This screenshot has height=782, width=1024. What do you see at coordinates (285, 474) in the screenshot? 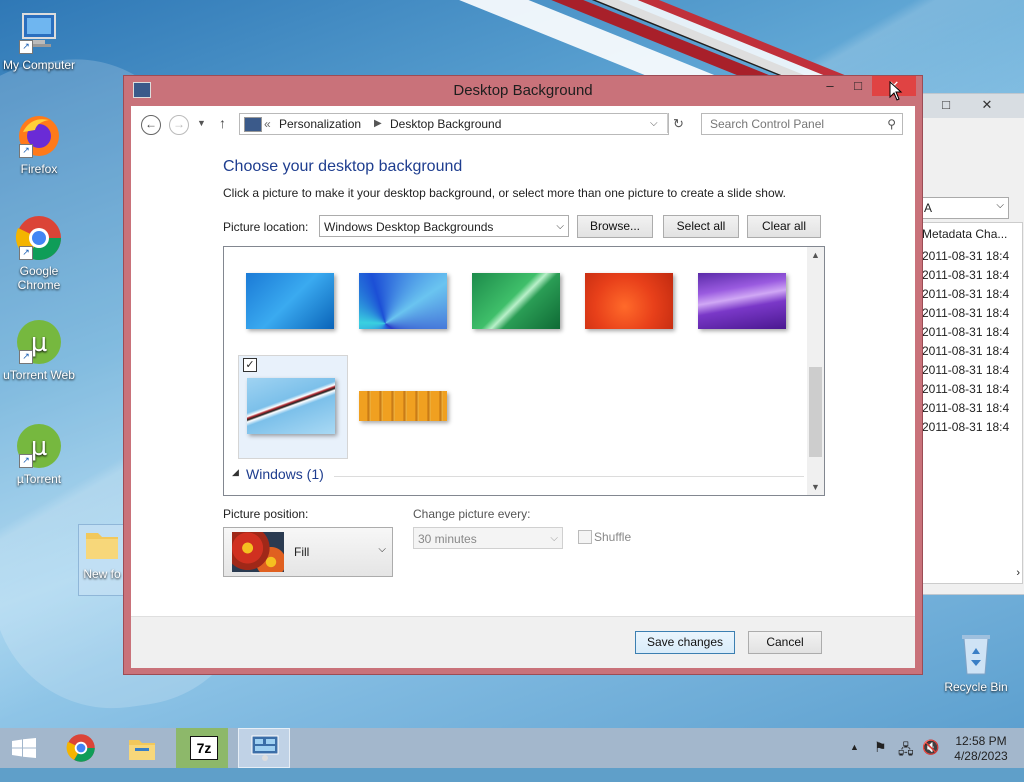
I see `group-header: Windows (1)` at bounding box center [285, 474].